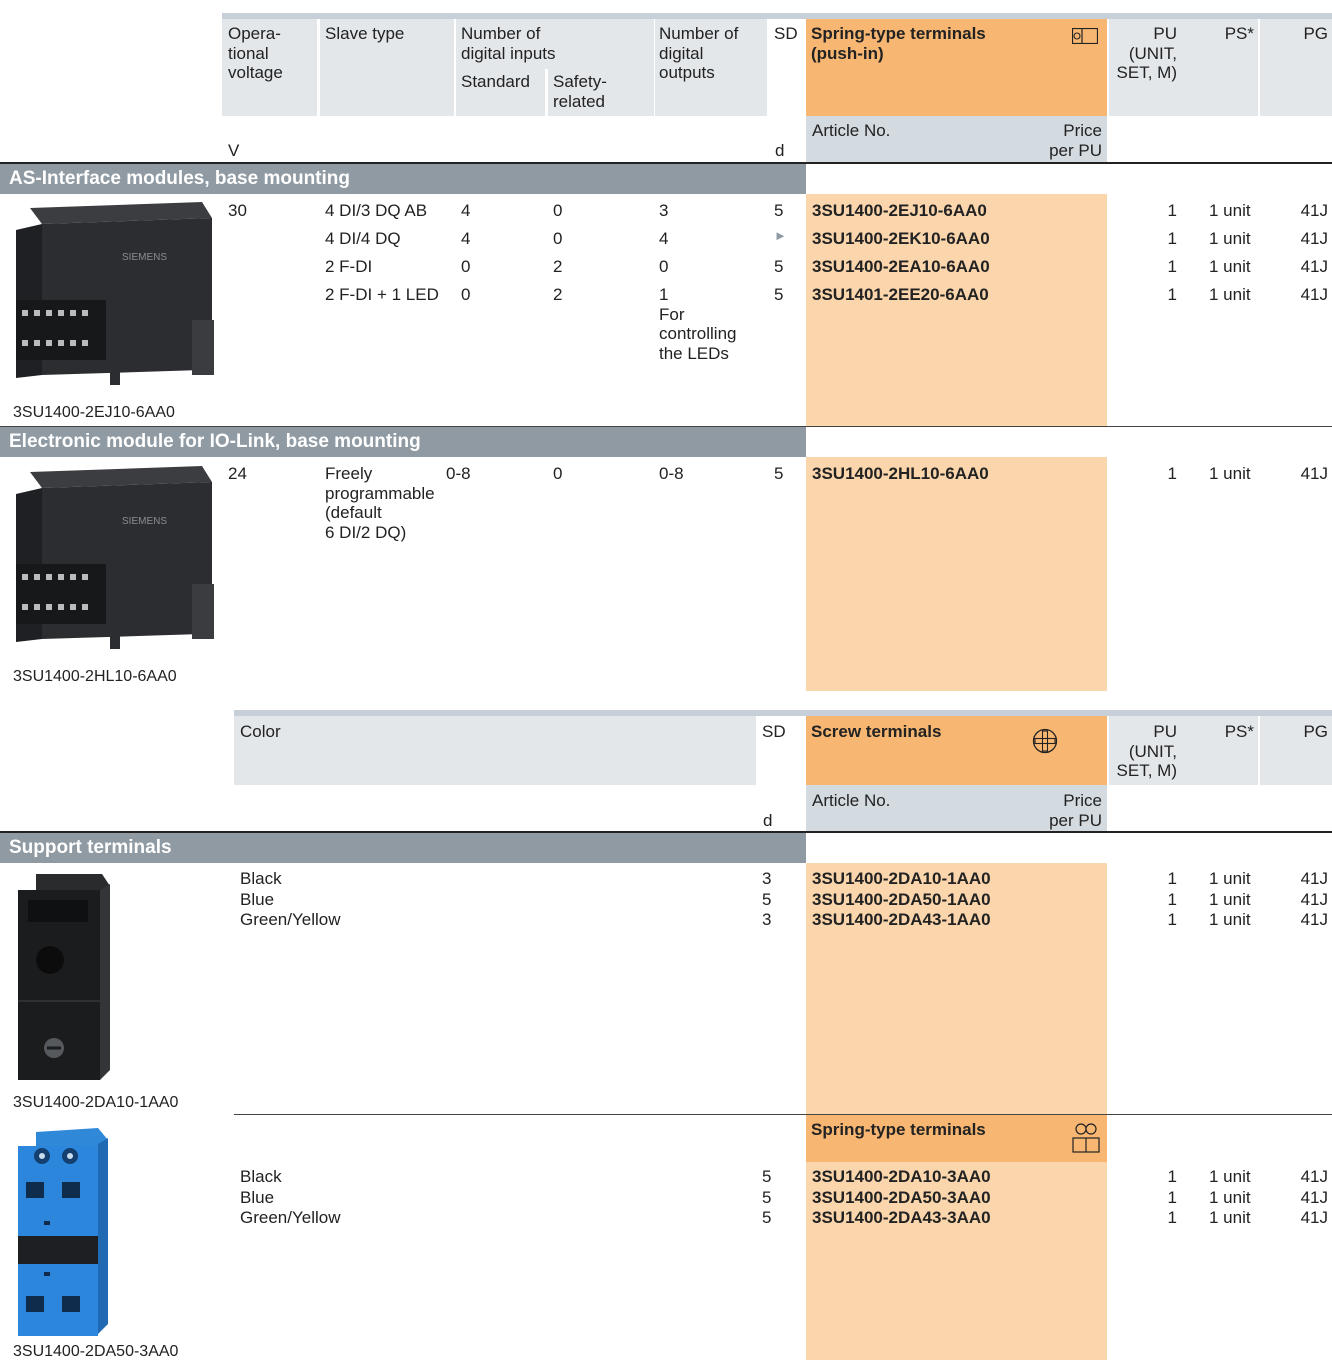  I want to click on cell-sd: 3 5 3, so click(767, 899).